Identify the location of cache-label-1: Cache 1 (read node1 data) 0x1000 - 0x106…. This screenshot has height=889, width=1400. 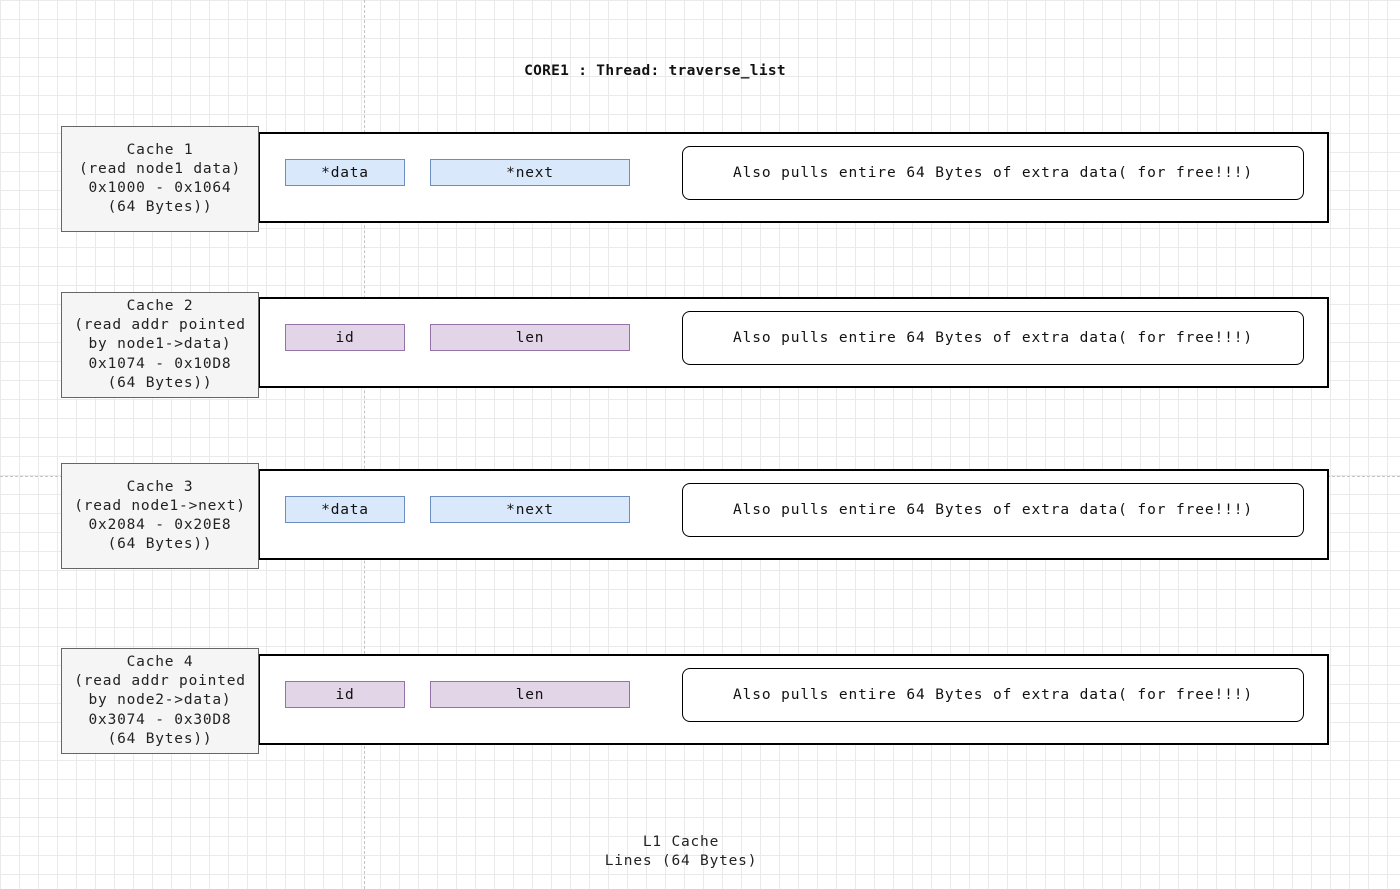
(160, 179).